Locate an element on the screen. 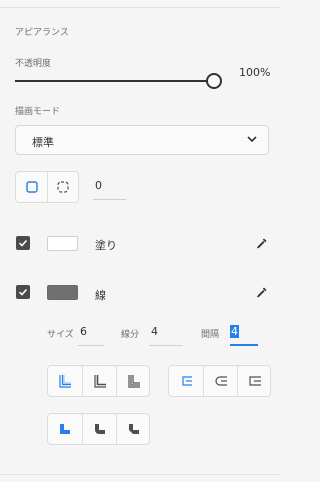 The width and height of the screenshot is (320, 482). stroke-center-icon is located at coordinates (99, 381).